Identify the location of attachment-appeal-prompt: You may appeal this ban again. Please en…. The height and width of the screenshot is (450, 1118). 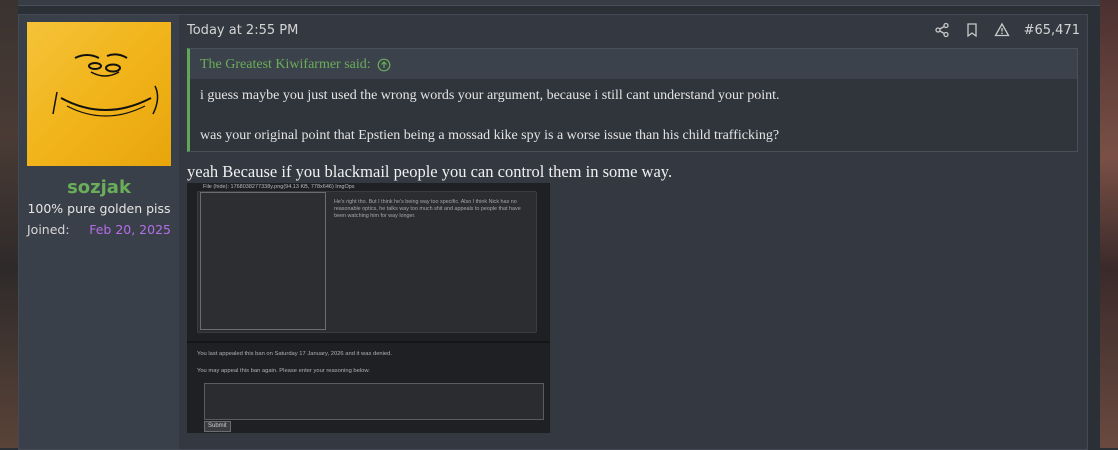
(283, 371).